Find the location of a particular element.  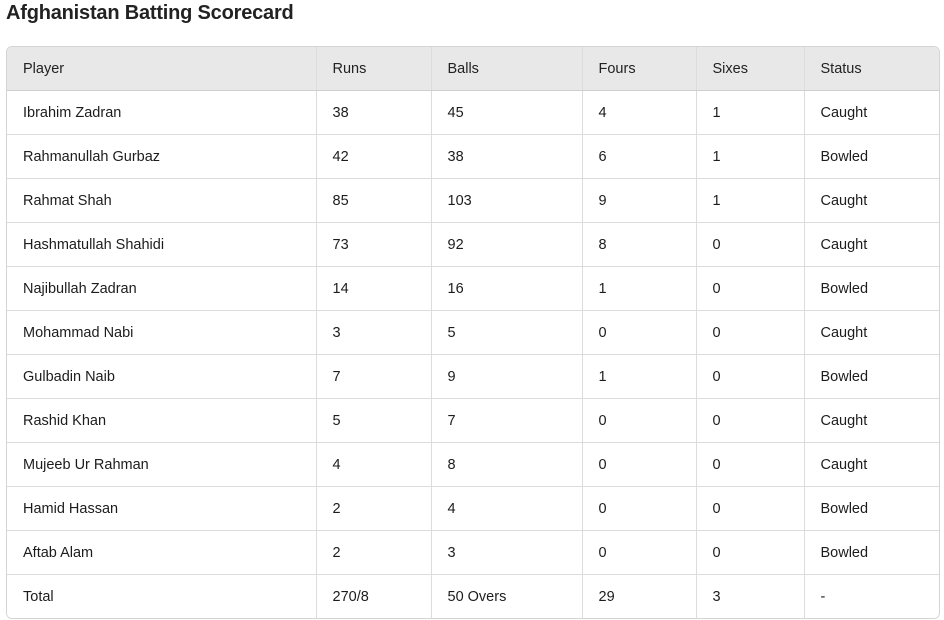

runs-cell: 85 is located at coordinates (374, 200).